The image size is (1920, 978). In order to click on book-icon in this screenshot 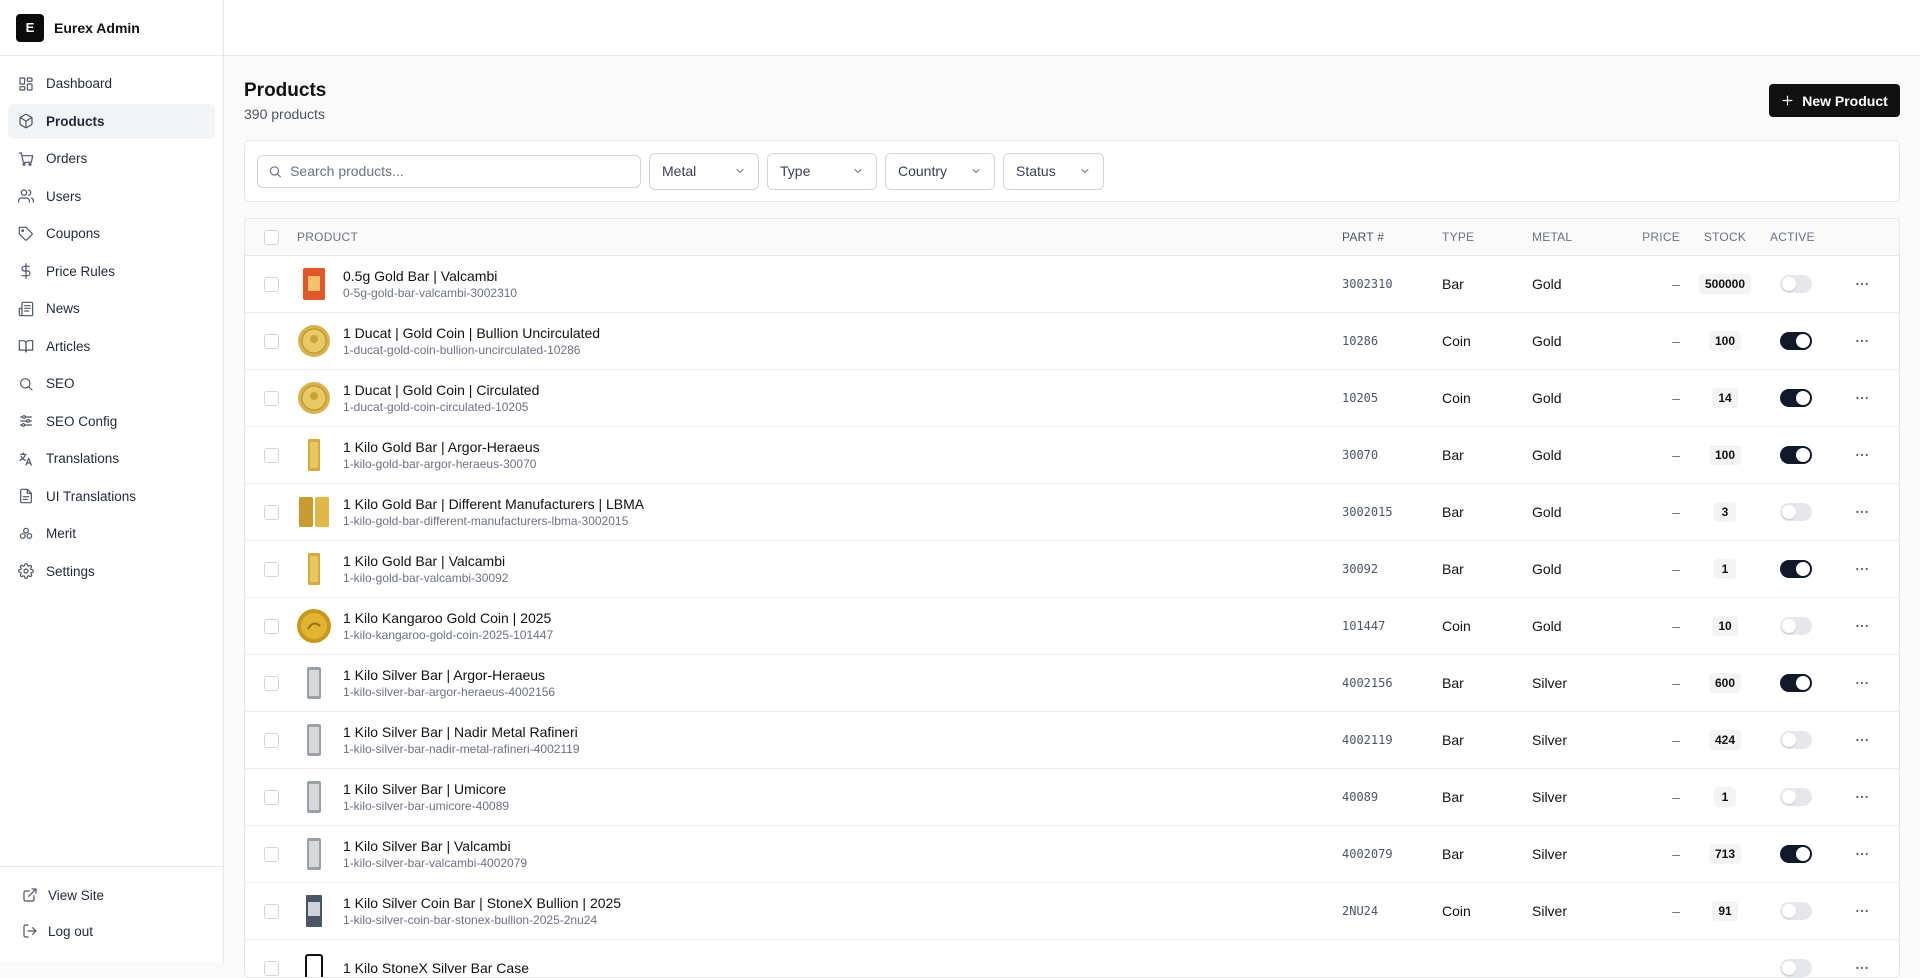, I will do `click(26, 346)`.